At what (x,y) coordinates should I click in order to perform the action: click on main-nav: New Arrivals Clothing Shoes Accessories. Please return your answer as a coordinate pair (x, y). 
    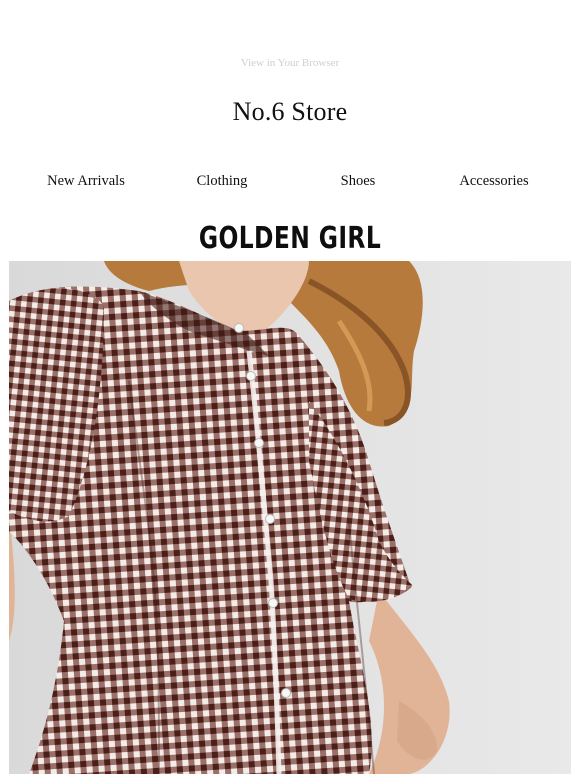
    Looking at the image, I should click on (290, 183).